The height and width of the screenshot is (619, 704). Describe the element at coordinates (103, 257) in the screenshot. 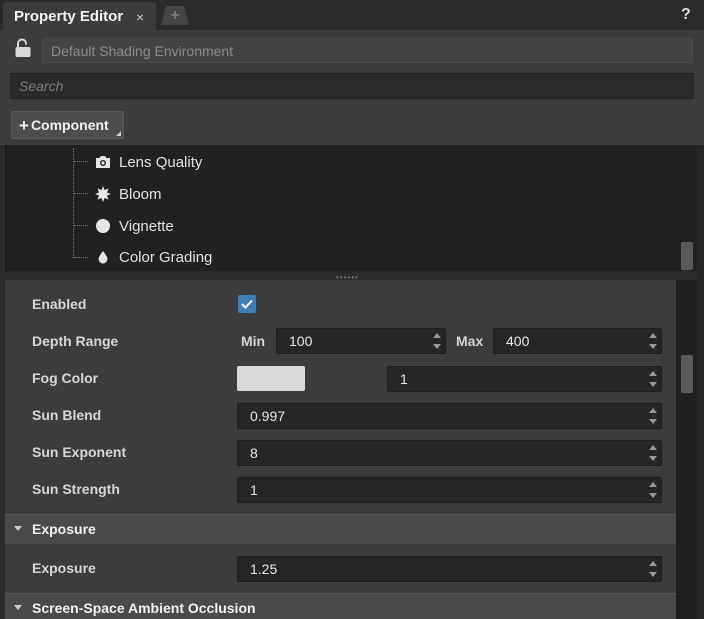

I see `droplet-icon` at that location.